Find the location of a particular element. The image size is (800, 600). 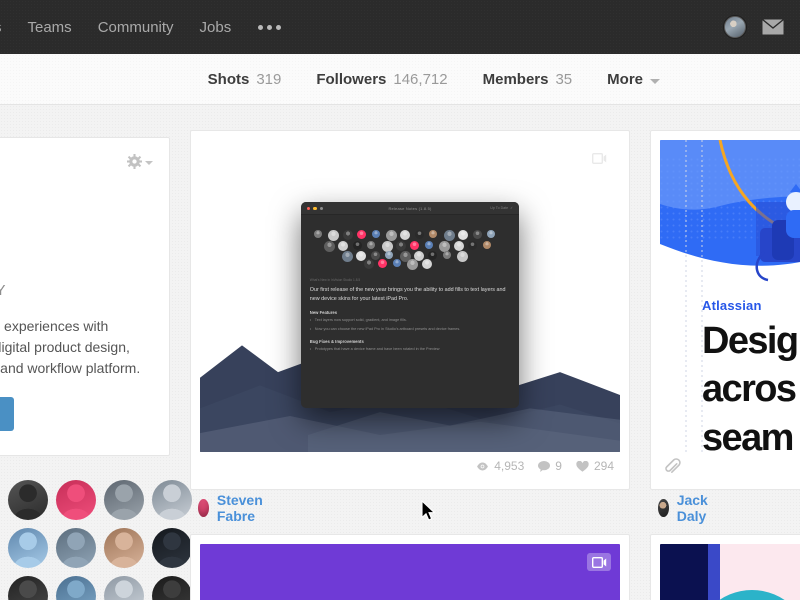

shot-comments: 9 is located at coordinates (550, 466).